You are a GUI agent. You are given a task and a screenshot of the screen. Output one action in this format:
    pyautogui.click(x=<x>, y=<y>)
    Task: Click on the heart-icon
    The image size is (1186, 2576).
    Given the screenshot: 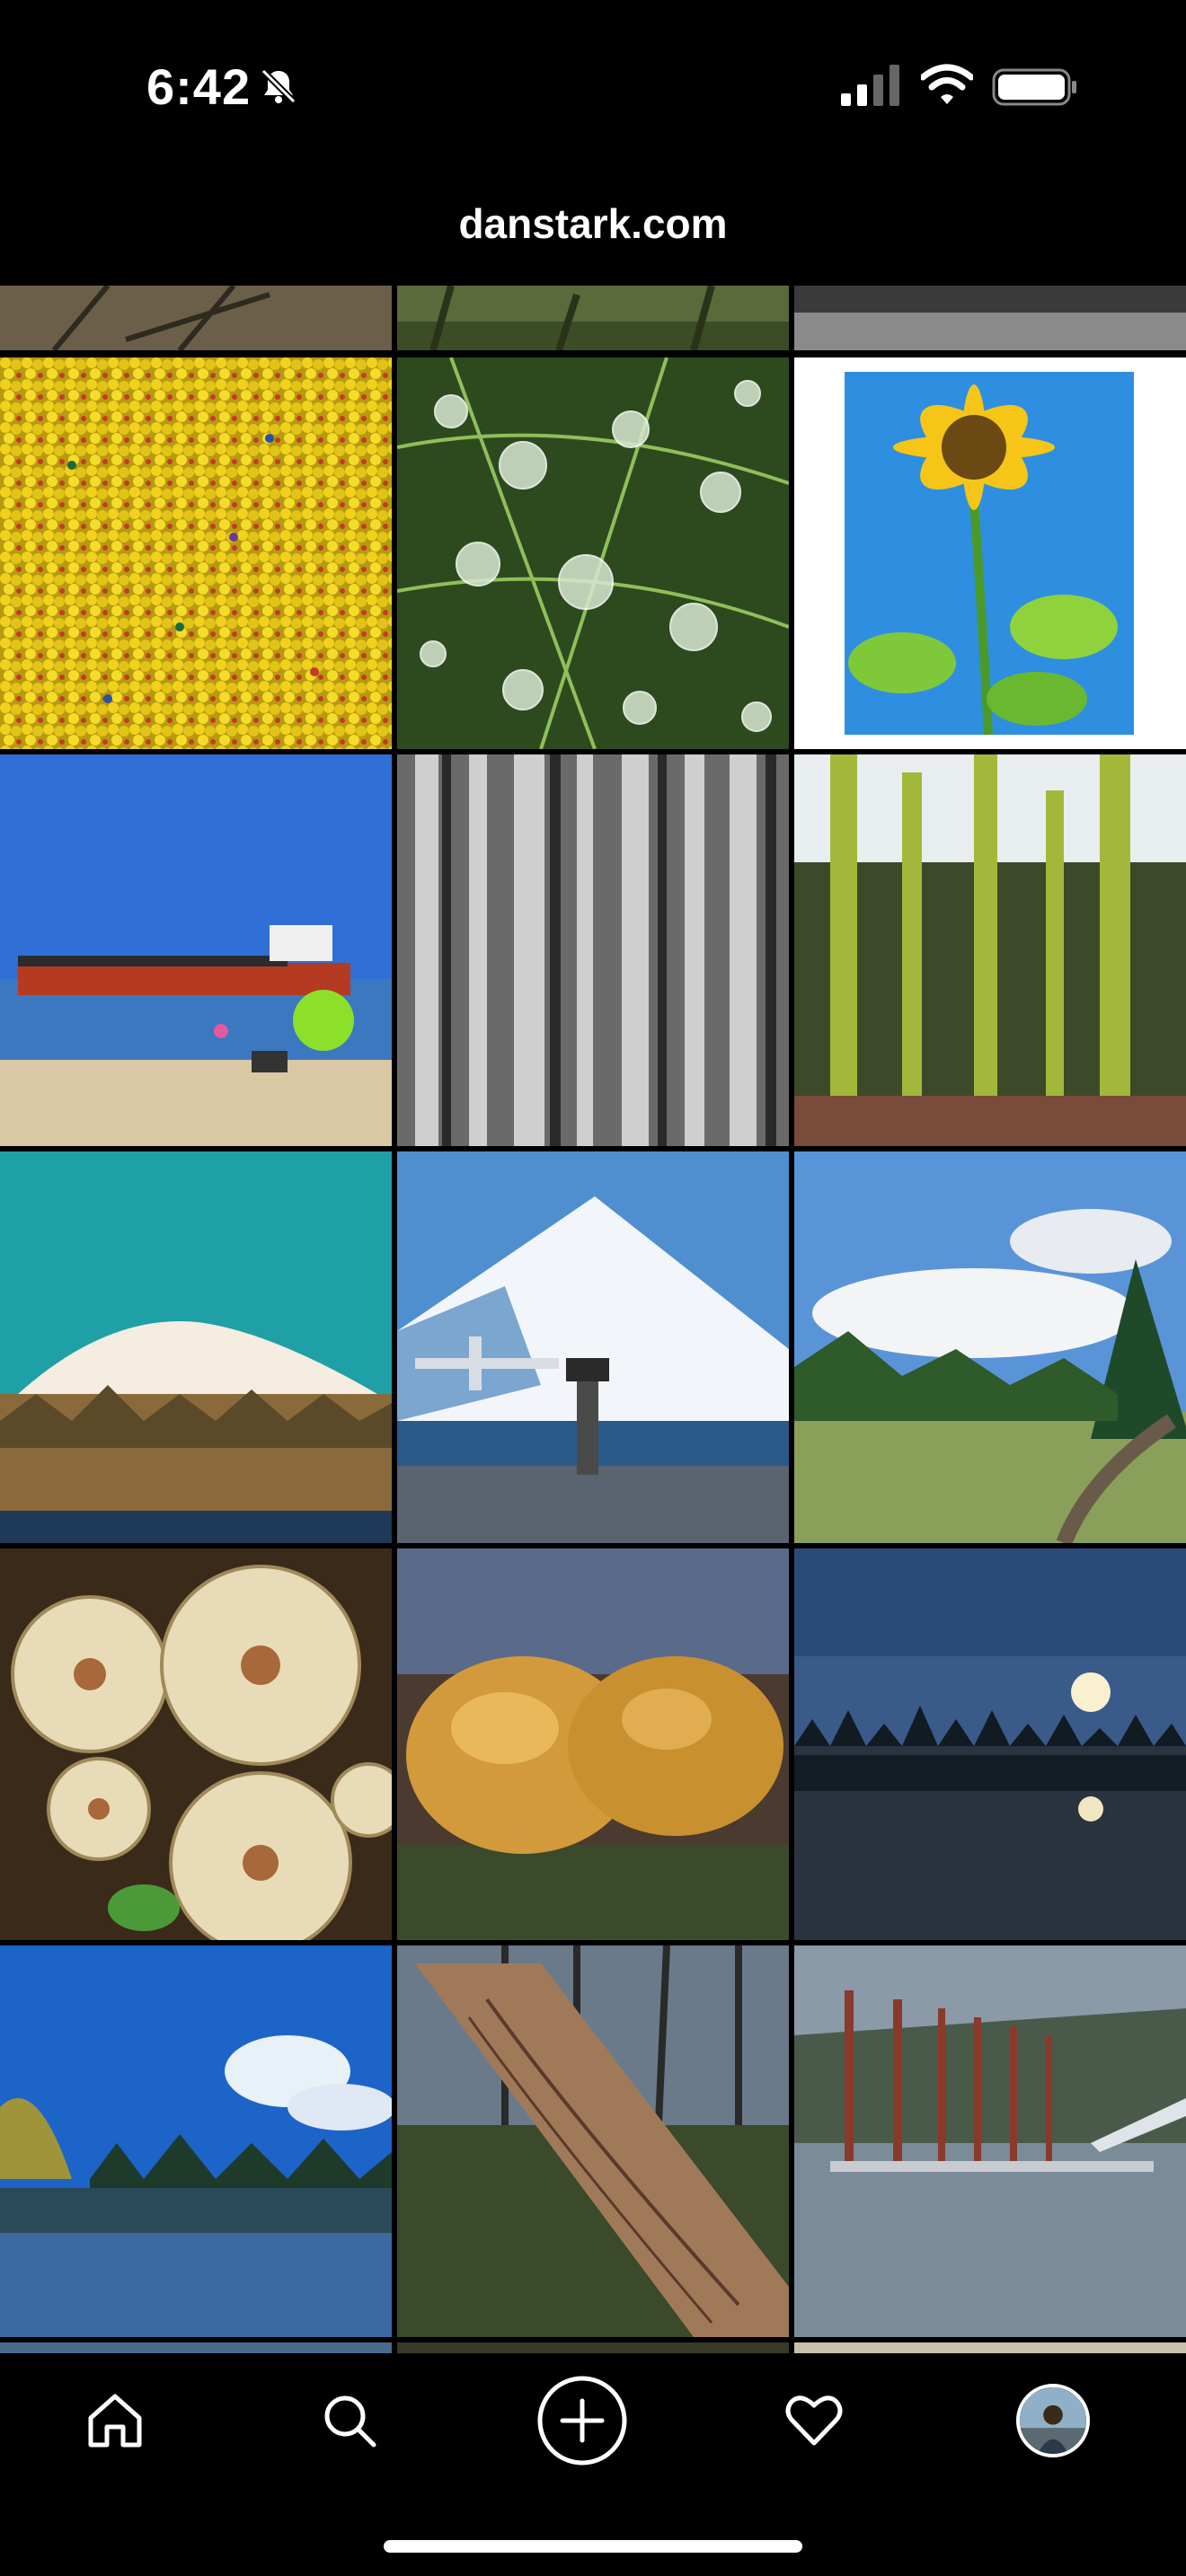 What is the action you would take?
    pyautogui.click(x=814, y=2420)
    